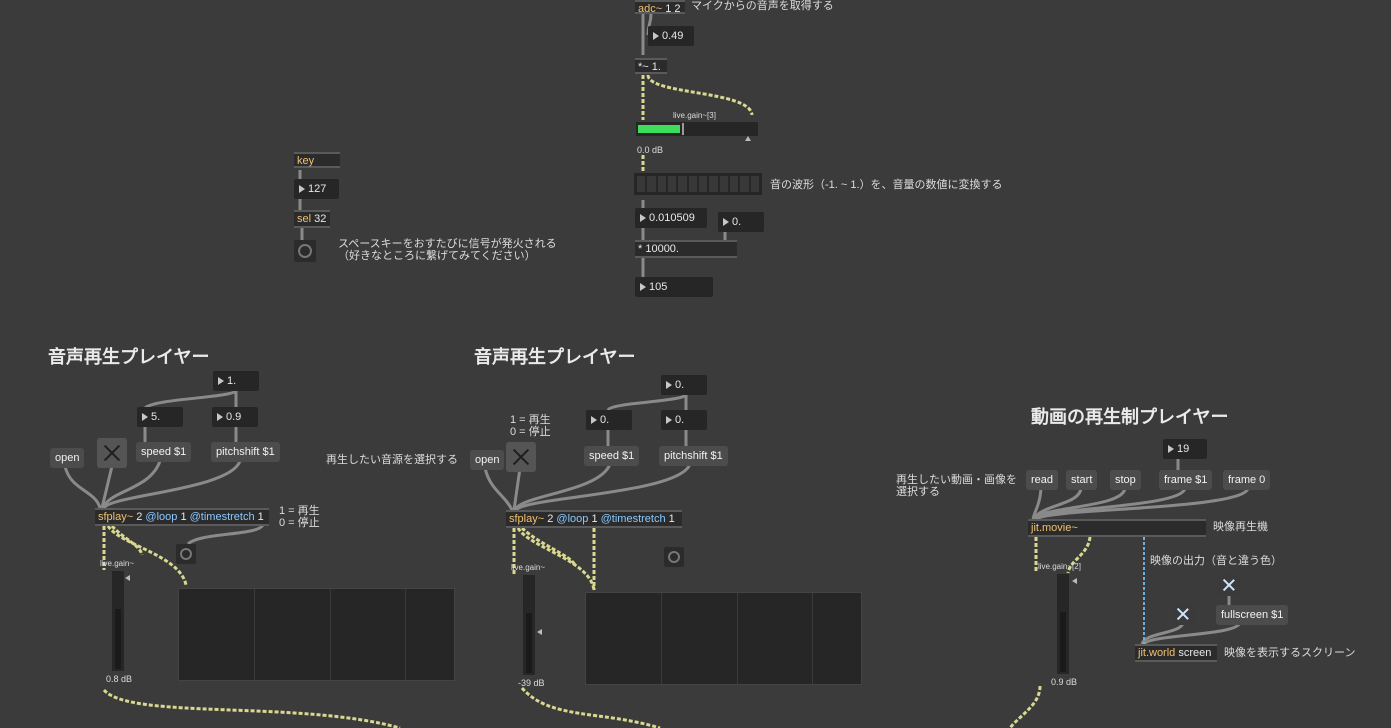 Image resolution: width=1391 pixels, height=728 pixels. I want to click on live-gain-3-label: live.gain~[3], so click(694, 115).